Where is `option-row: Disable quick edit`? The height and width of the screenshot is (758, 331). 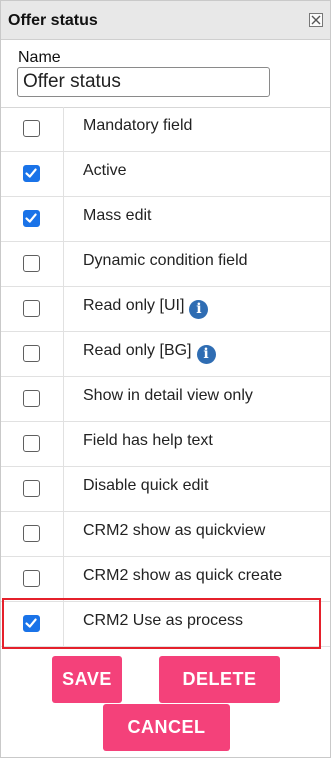
option-row: Disable quick edit is located at coordinates (165, 489).